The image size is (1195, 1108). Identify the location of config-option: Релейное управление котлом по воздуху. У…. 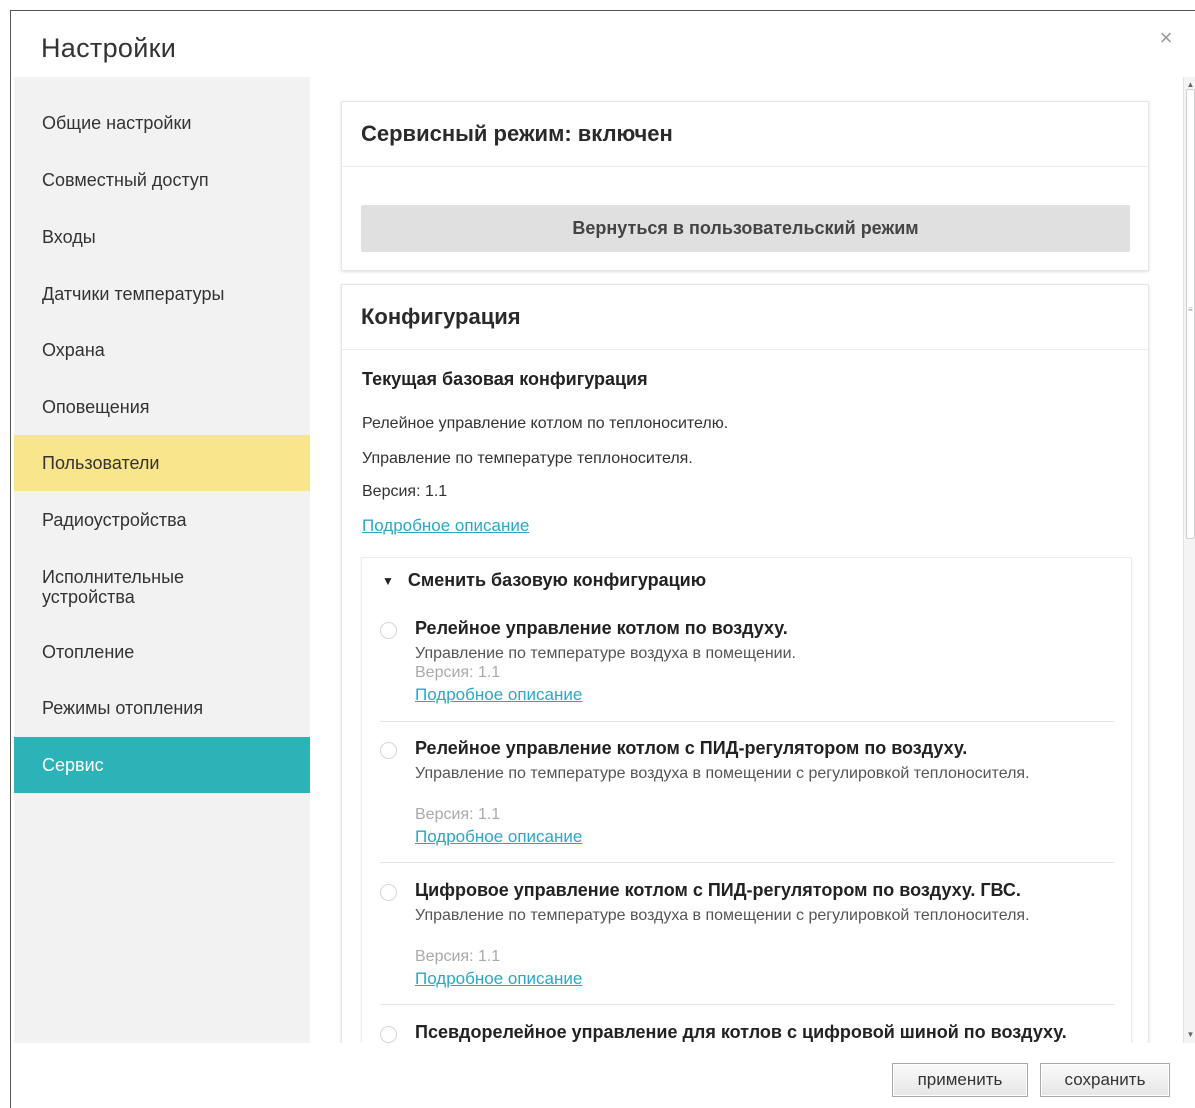
(747, 668).